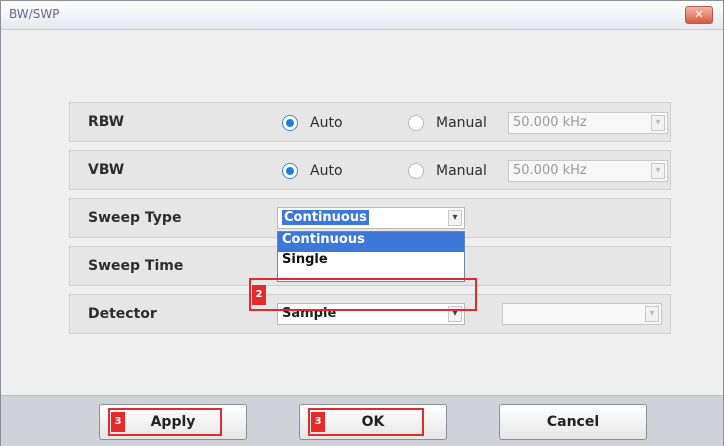 The height and width of the screenshot is (446, 724). Describe the element at coordinates (326, 123) in the screenshot. I see `rbw-auto-label: Auto` at that location.